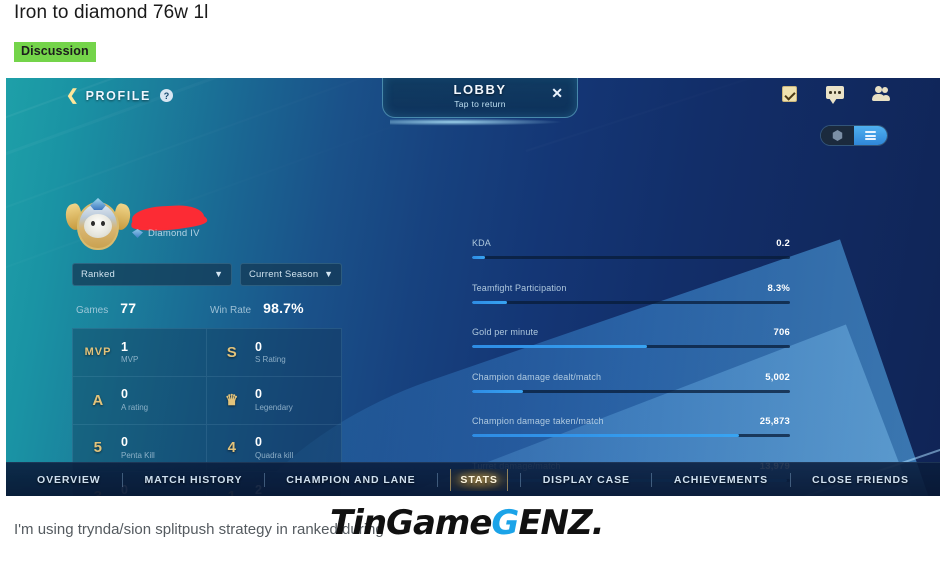 The width and height of the screenshot is (940, 561). What do you see at coordinates (130, 352) in the screenshot?
I see `achievement-text: 1 MVP` at bounding box center [130, 352].